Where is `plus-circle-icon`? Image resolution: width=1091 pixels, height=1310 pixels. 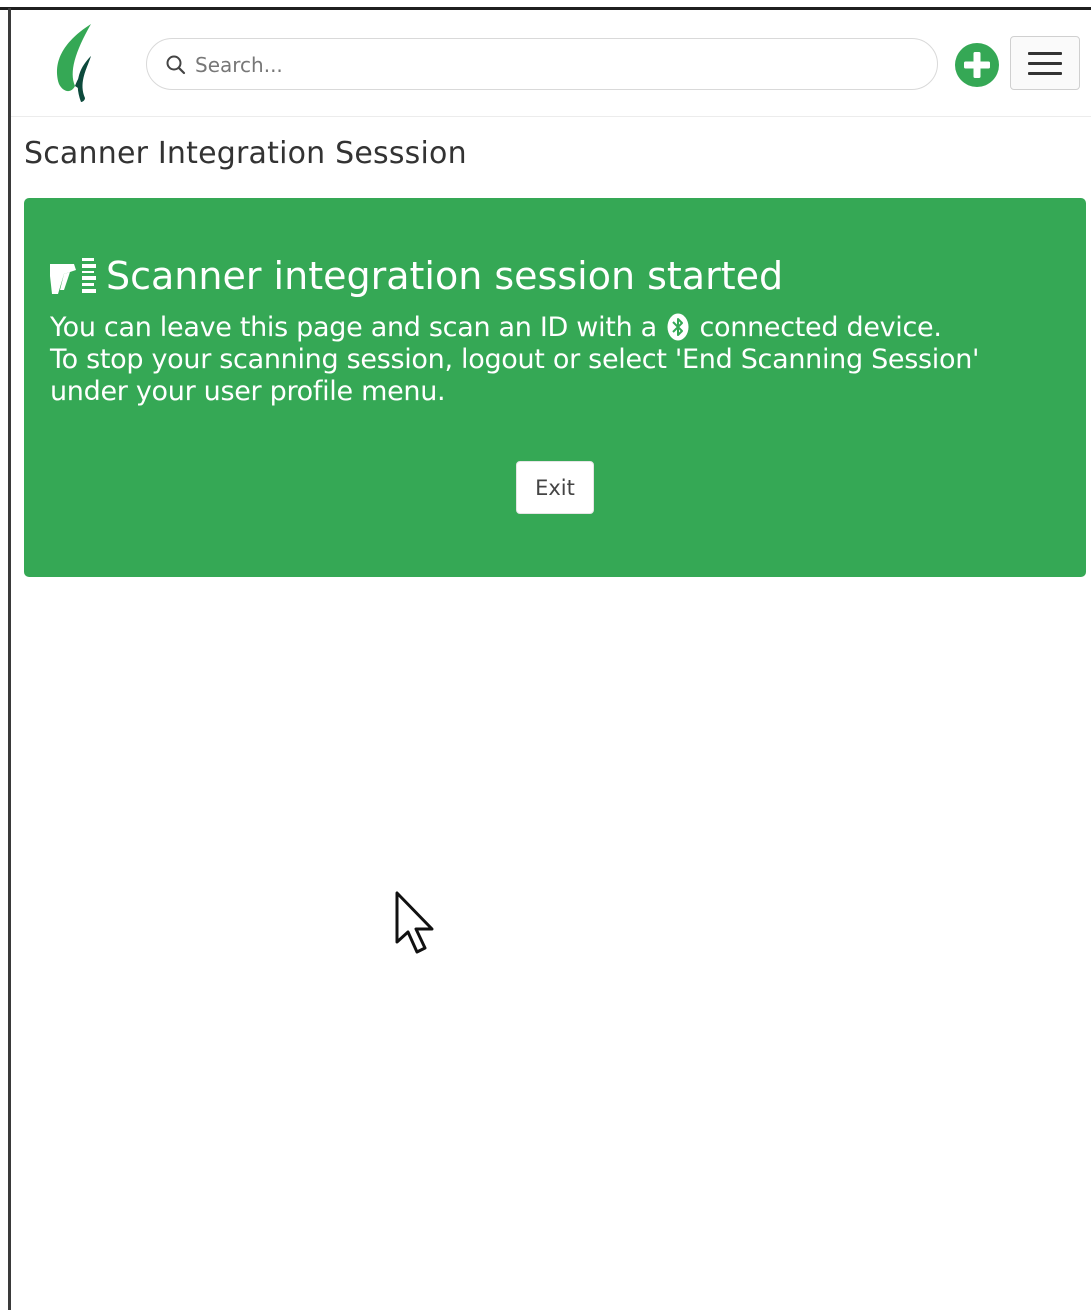
plus-circle-icon is located at coordinates (977, 65).